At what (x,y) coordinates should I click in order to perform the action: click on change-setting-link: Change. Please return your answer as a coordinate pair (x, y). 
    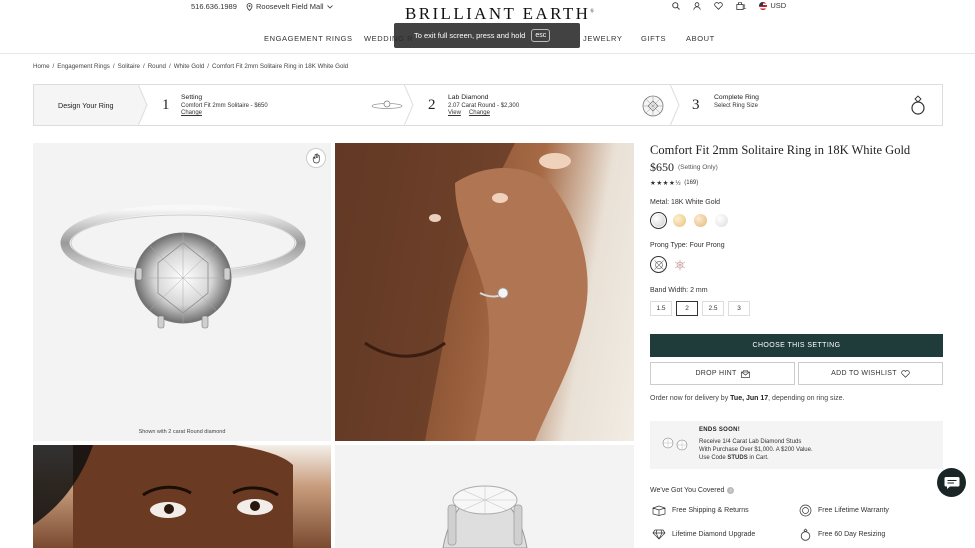
    Looking at the image, I should click on (191, 113).